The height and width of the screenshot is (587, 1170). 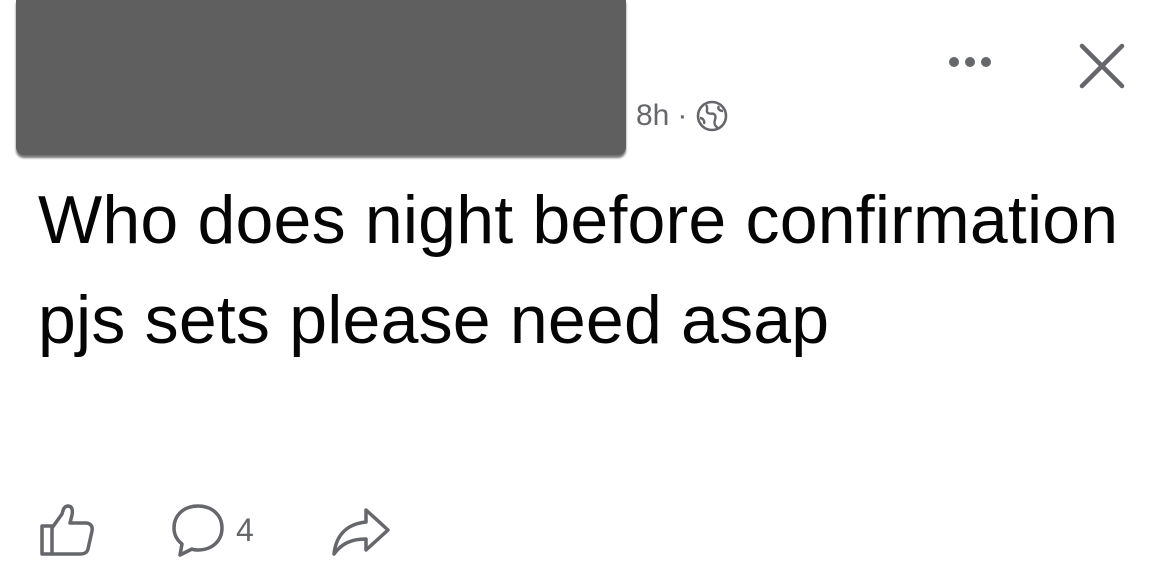 I want to click on comment-button: 4, so click(x=211, y=530).